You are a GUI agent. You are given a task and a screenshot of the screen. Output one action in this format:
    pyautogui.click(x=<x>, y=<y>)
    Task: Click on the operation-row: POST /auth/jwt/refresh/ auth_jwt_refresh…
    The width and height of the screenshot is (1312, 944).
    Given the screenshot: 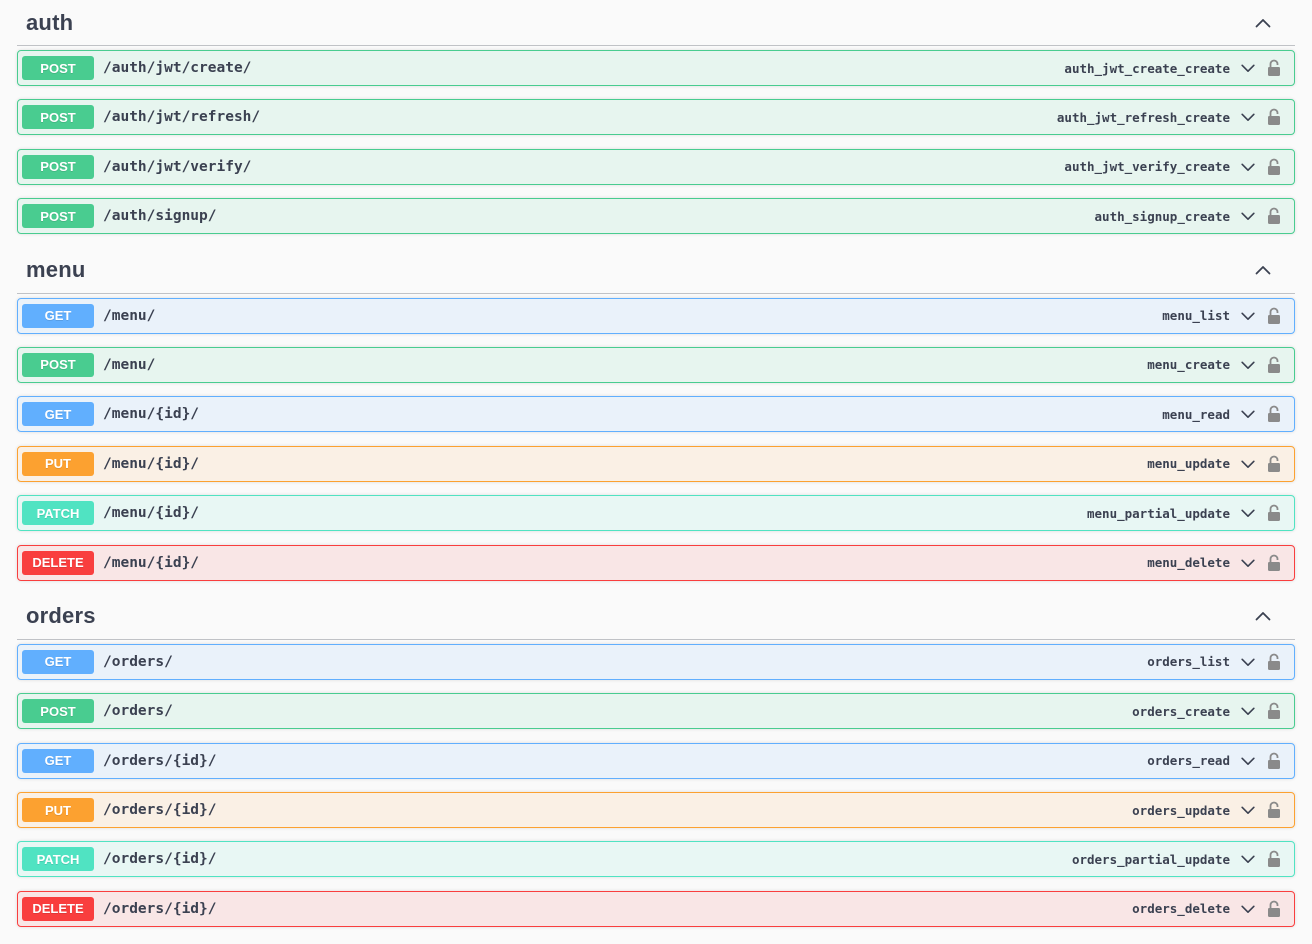 What is the action you would take?
    pyautogui.click(x=656, y=117)
    